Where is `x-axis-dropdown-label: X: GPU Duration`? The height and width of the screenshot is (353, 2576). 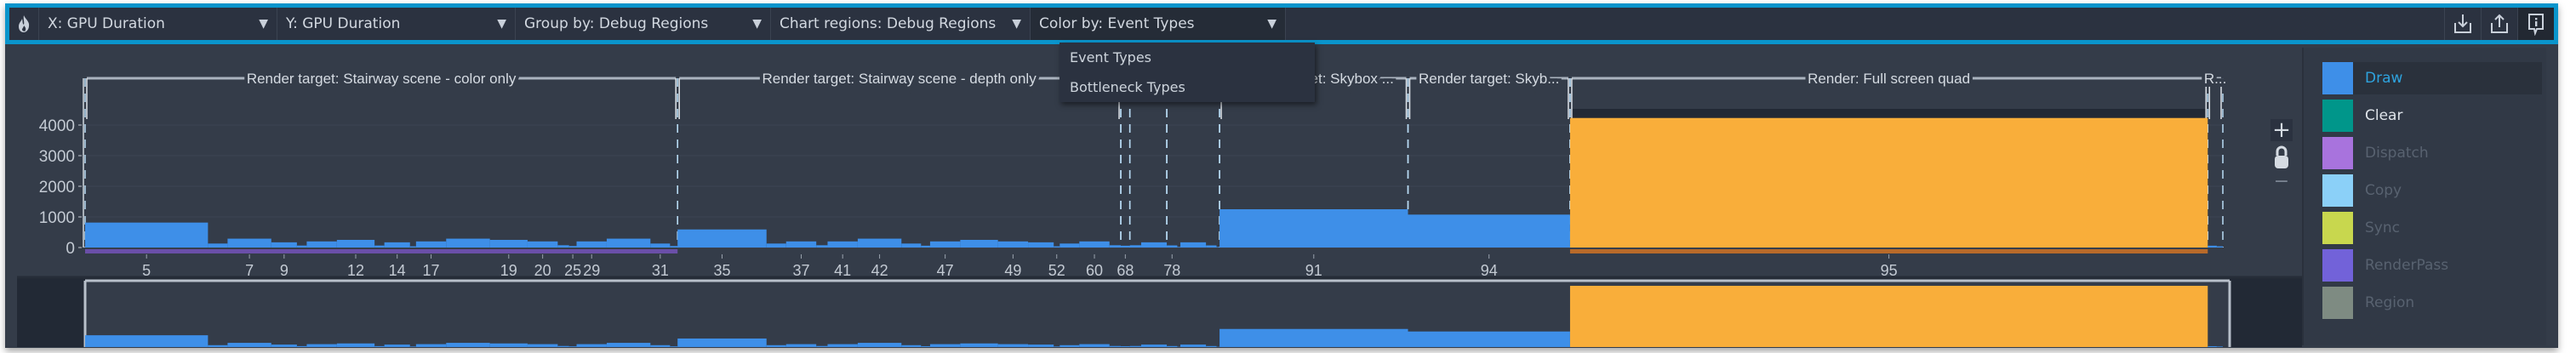
x-axis-dropdown-label: X: GPU Duration is located at coordinates (106, 23).